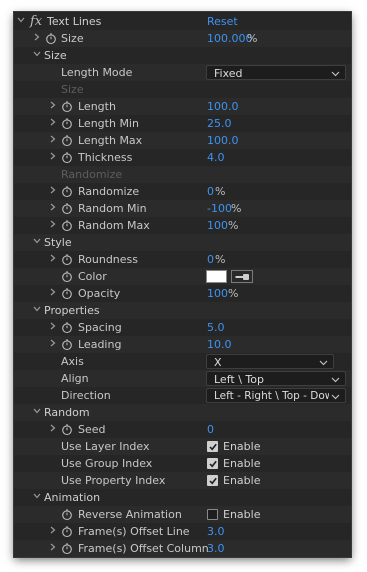  Describe the element at coordinates (276, 72) in the screenshot. I see `length-mode-dropdown: Fixed` at that location.